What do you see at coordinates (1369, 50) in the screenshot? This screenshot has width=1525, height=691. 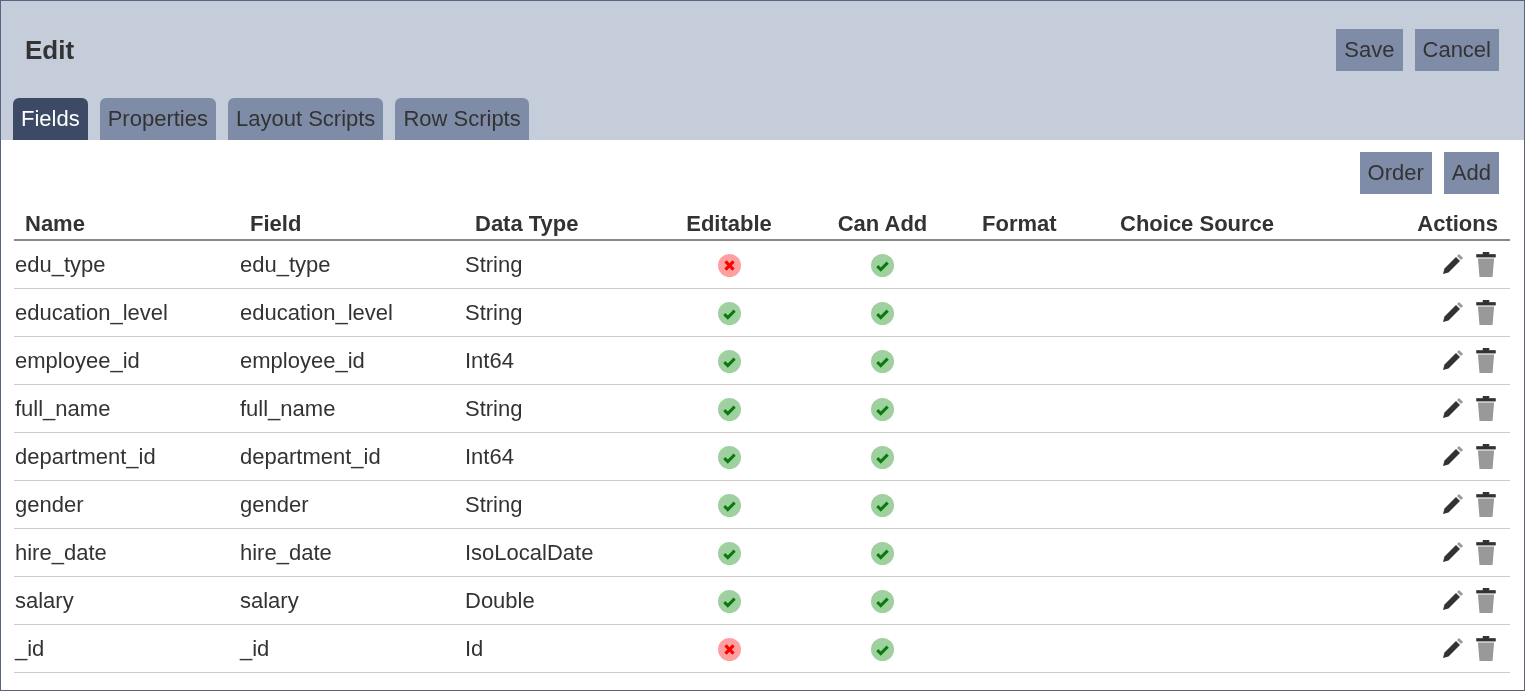 I see `save-button: Save` at bounding box center [1369, 50].